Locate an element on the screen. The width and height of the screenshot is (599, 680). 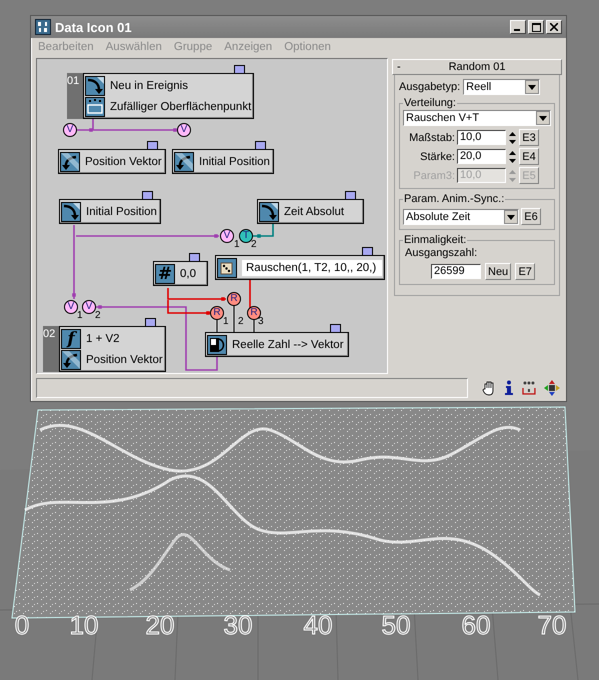
group-title: Einmaligkeit: is located at coordinates (435, 240).